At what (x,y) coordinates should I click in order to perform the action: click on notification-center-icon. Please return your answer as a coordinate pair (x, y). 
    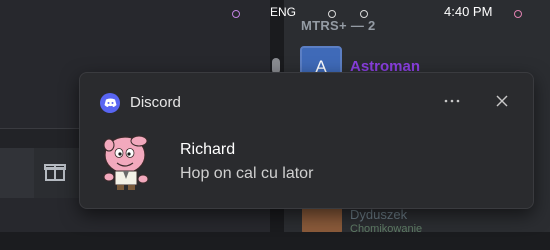
    Looking at the image, I should click on (518, 14).